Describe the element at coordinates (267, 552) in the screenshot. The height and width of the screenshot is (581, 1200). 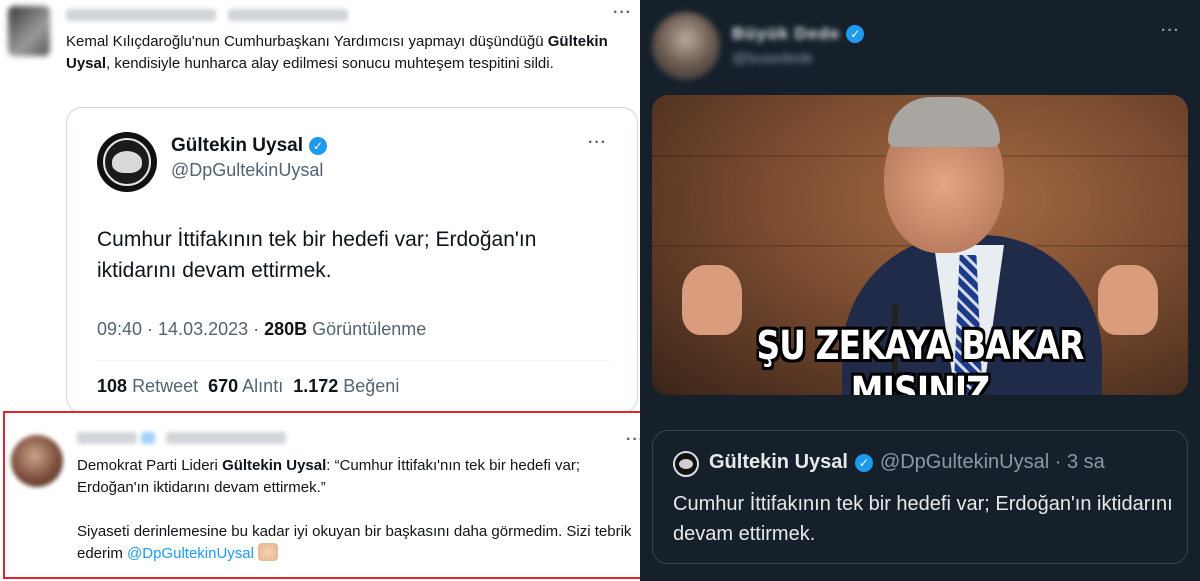
I see `clapping-hands-icon` at that location.